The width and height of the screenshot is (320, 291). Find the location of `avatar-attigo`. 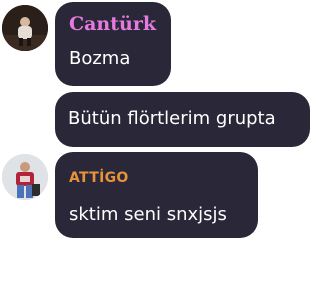

avatar-attigo is located at coordinates (25, 177).